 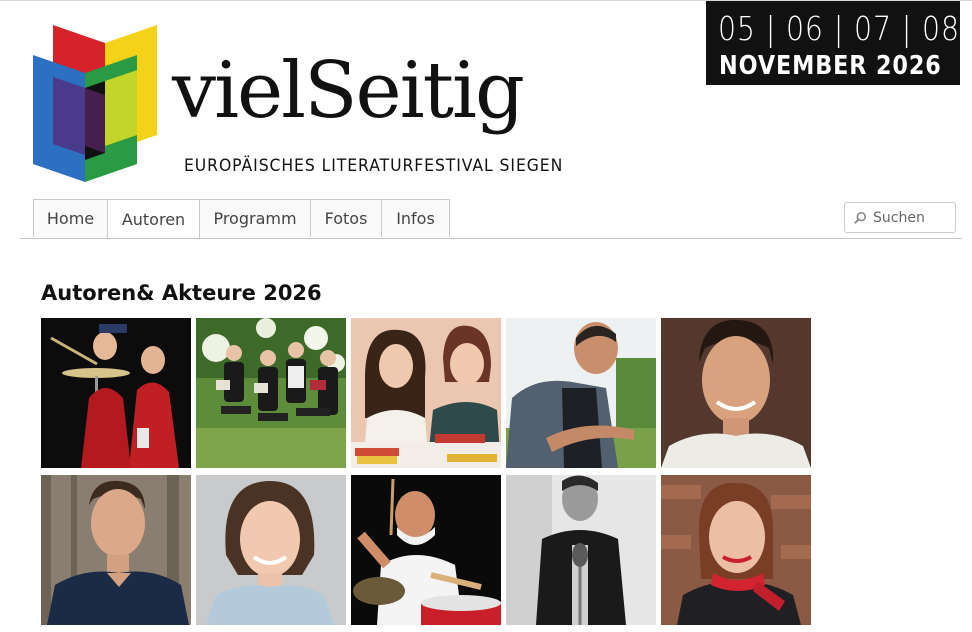 I want to click on photo-drummer-performing-icon, so click(x=426, y=550).